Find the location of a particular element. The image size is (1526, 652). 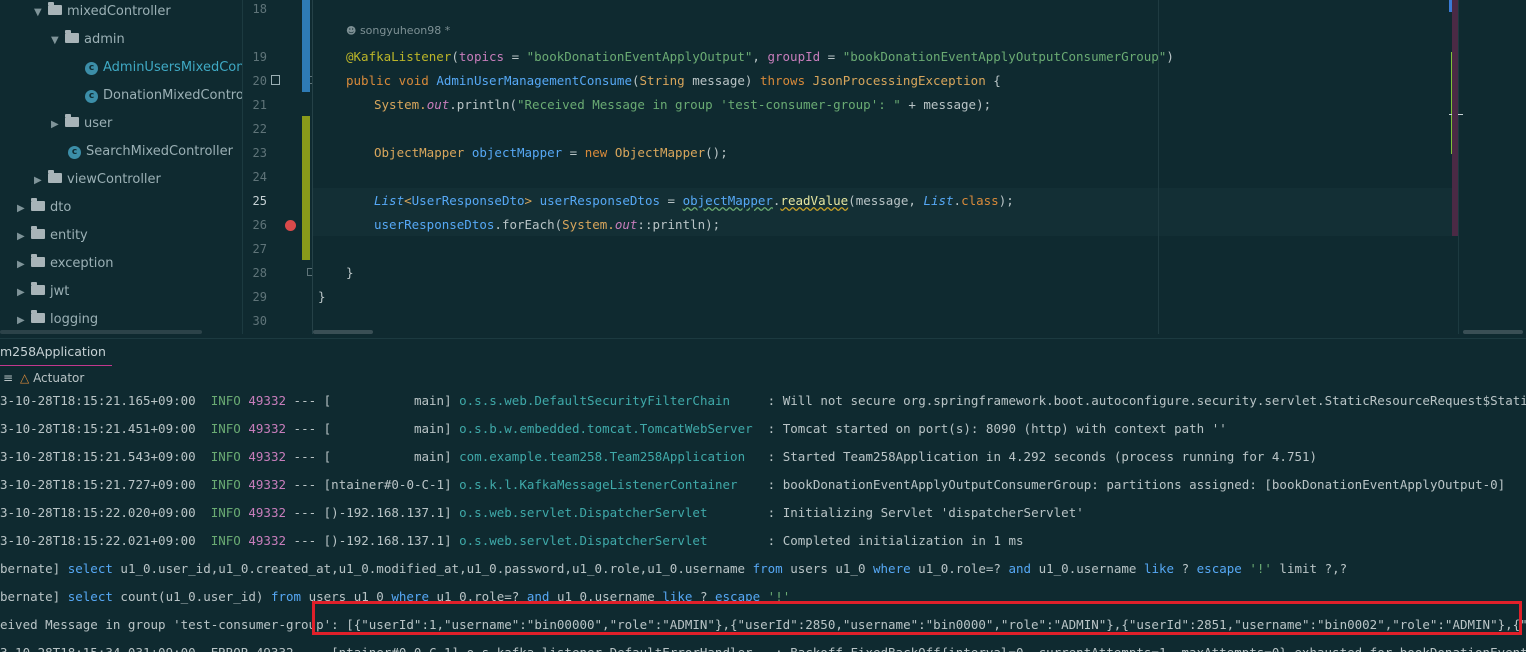

tree-item-searchmixedcontroller: c SearchMixedController is located at coordinates (150, 154).